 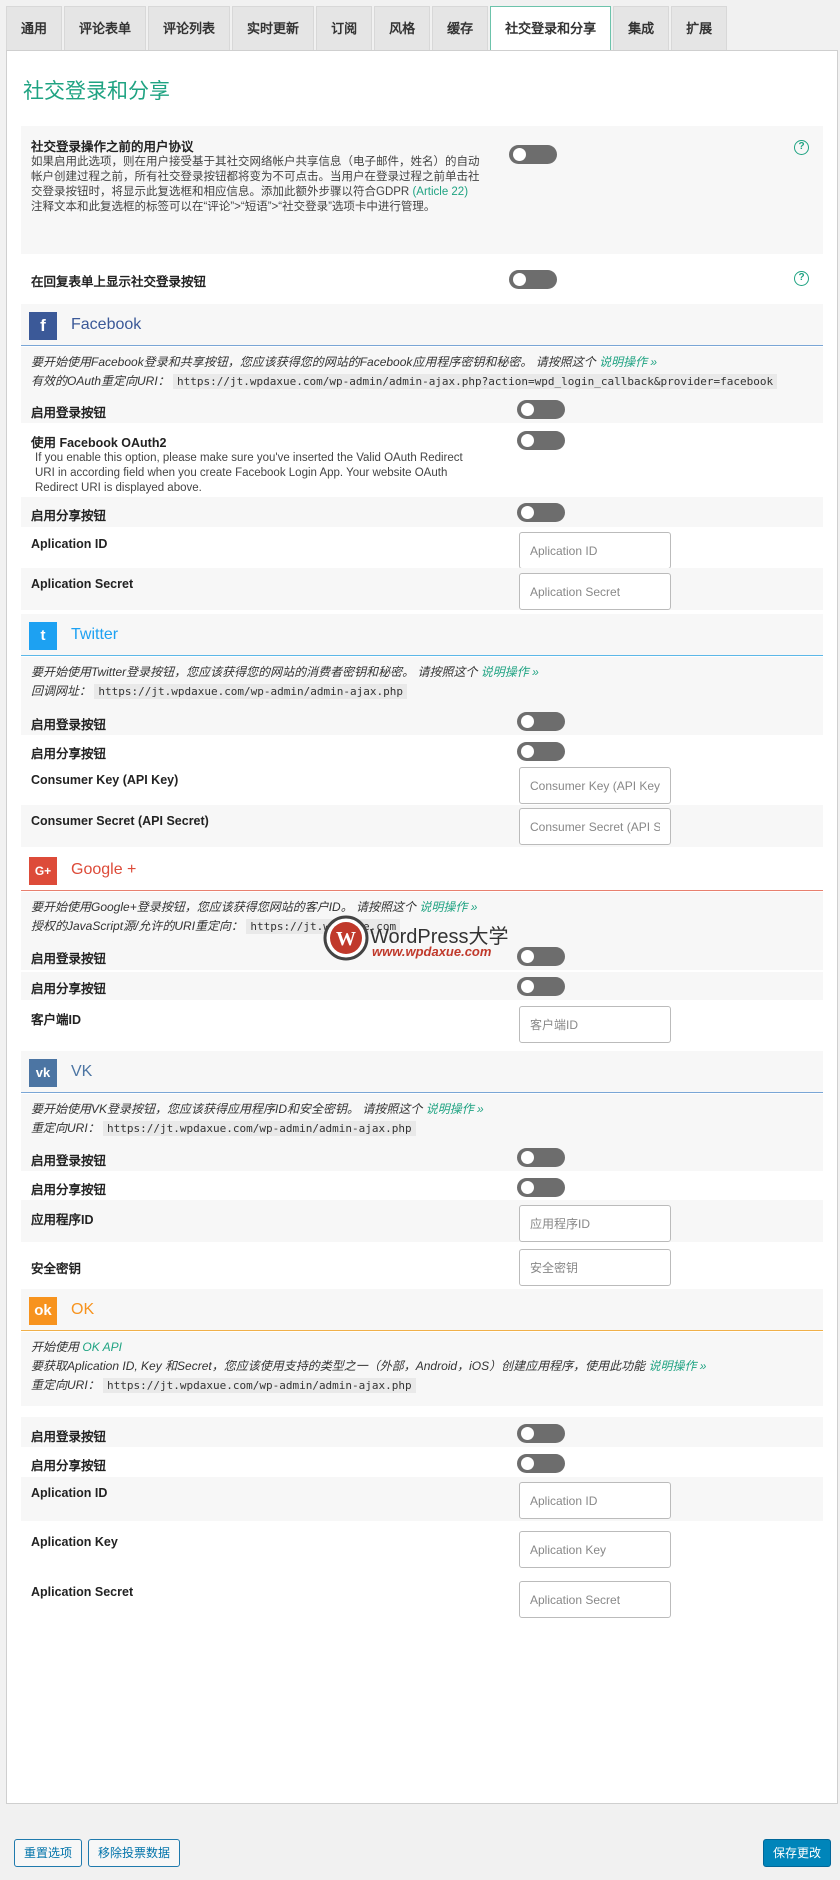 I want to click on tab-cache: 缓存, so click(x=460, y=28).